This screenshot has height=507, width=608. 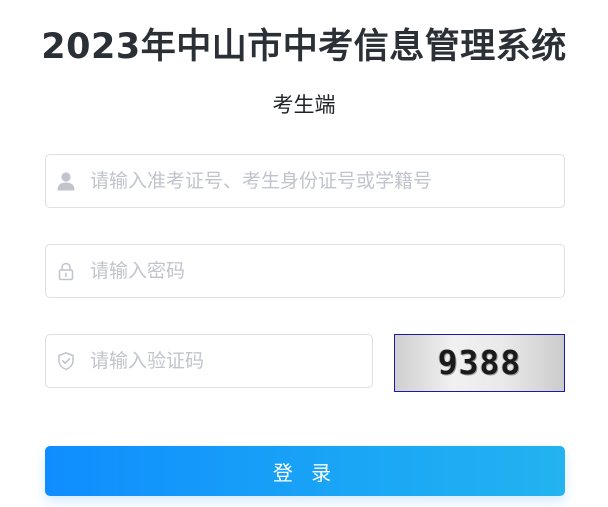 I want to click on password-field, so click(x=305, y=271).